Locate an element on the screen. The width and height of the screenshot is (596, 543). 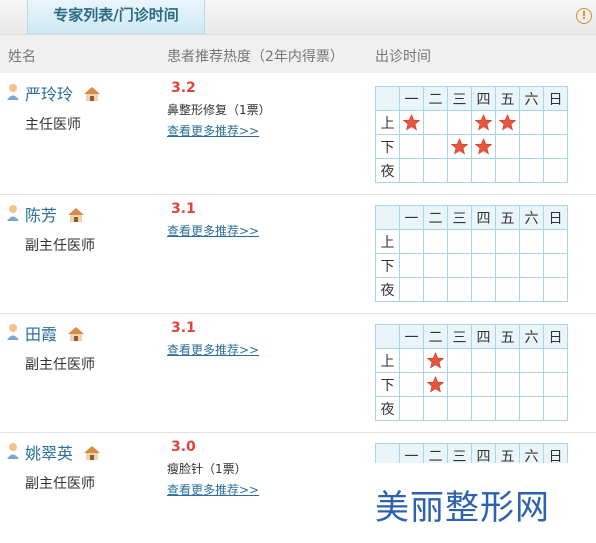
top-bar: 专家列表/门诊时间 ! is located at coordinates (298, 17).